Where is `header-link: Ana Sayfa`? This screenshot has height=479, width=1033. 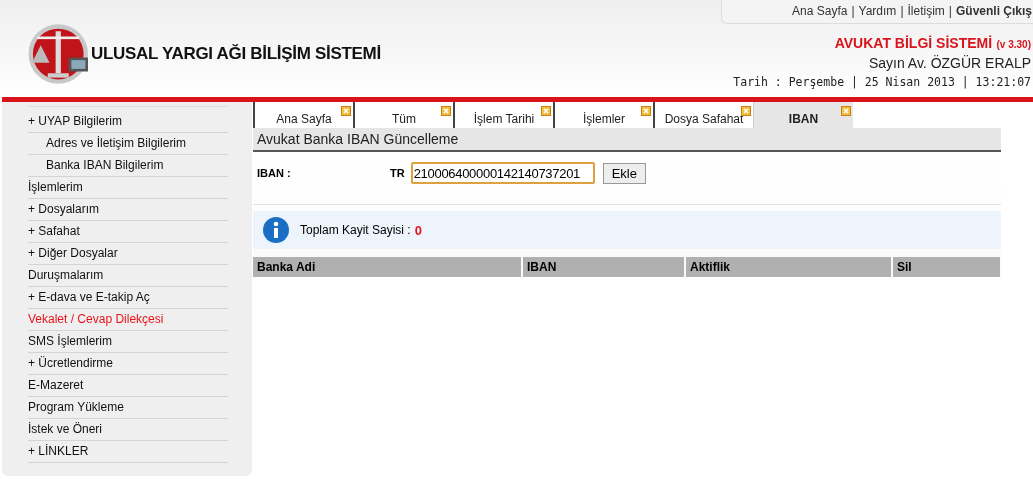
header-link: Ana Sayfa is located at coordinates (820, 11).